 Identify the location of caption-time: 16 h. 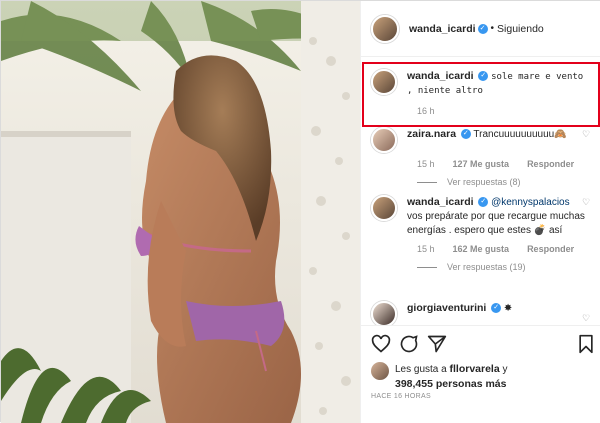
(426, 111).